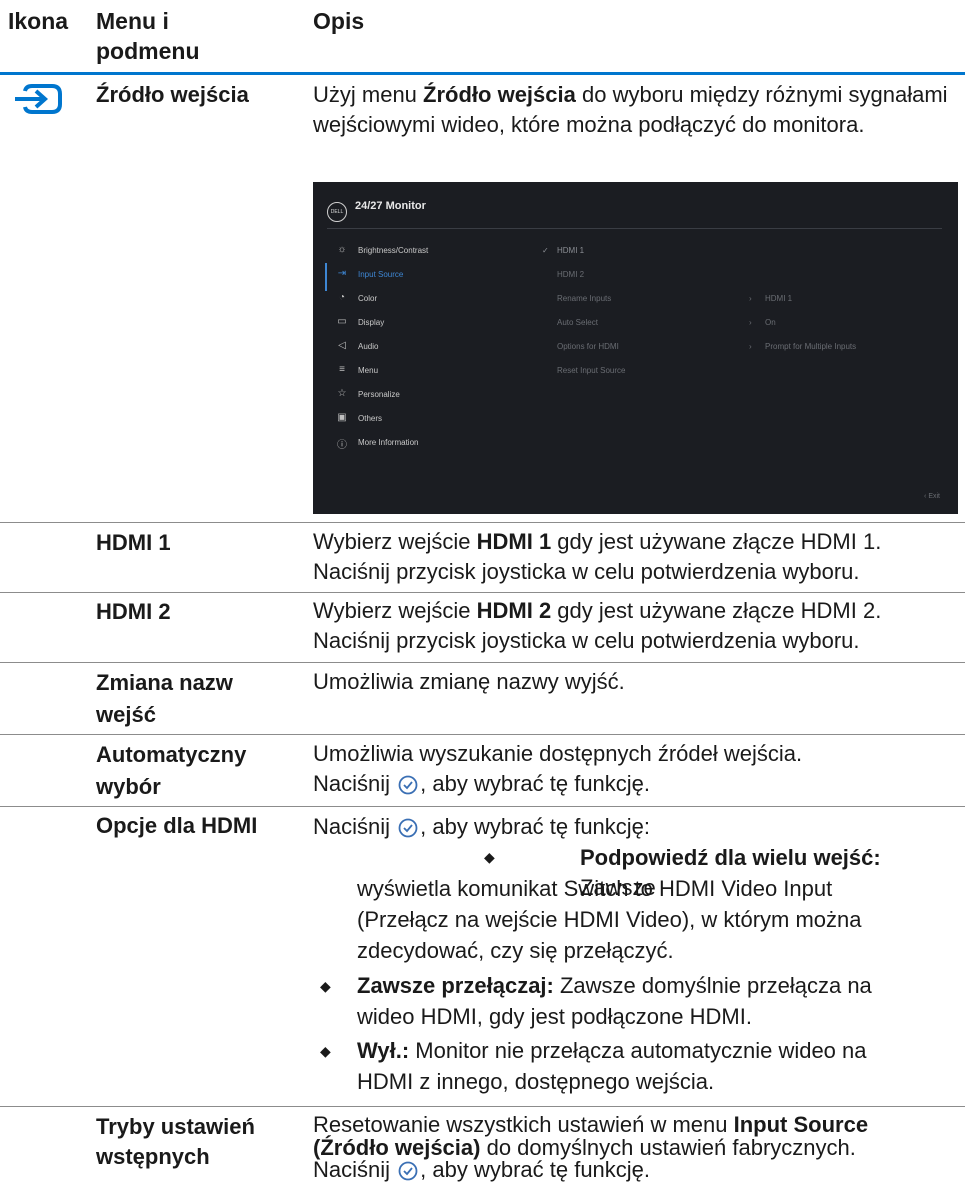 Image resolution: width=965 pixels, height=1185 pixels. What do you see at coordinates (515, 950) in the screenshot?
I see `option-prompt-line4: zdecydować, czy się przełączyć.` at bounding box center [515, 950].